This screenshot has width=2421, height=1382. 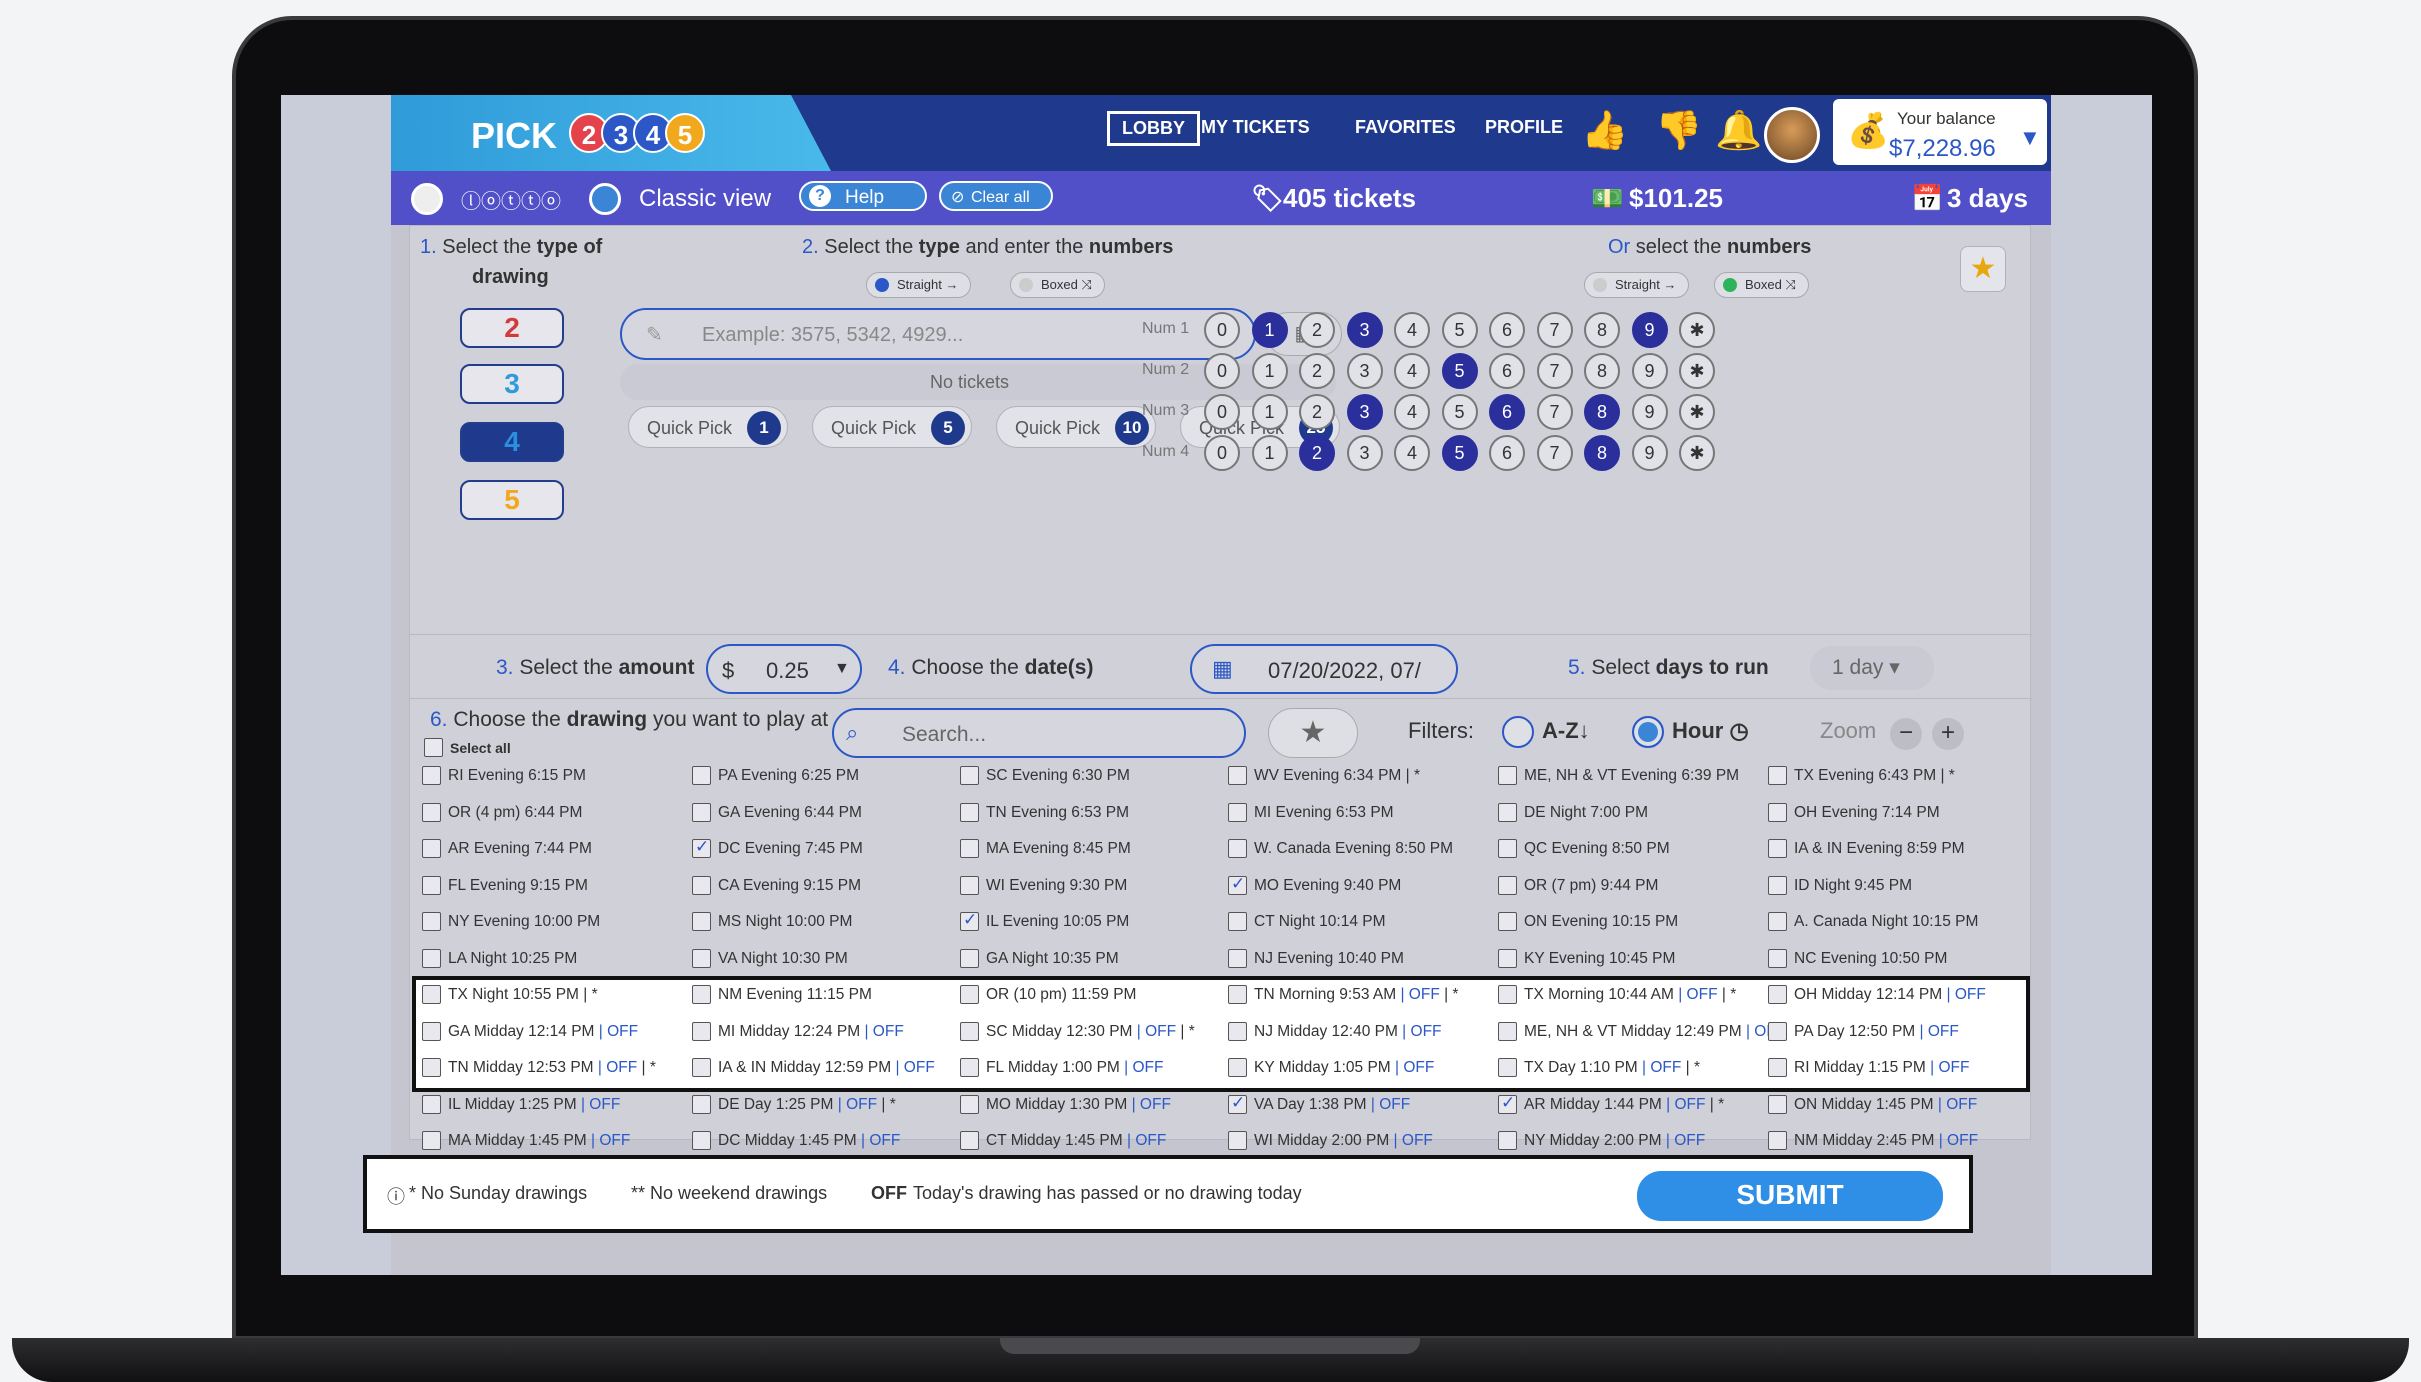 What do you see at coordinates (863, 196) in the screenshot?
I see `help-button: ? Help` at bounding box center [863, 196].